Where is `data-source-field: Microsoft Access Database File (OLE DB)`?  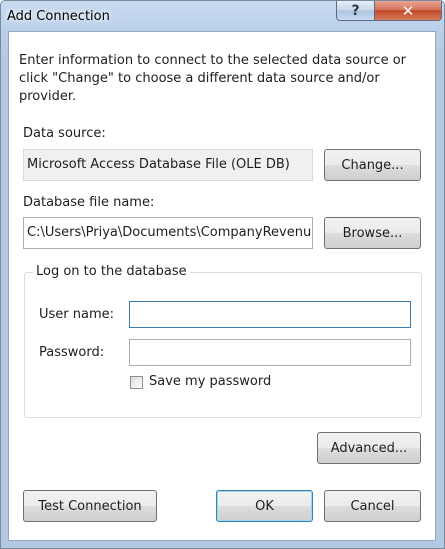 data-source-field: Microsoft Access Database File (OLE DB) is located at coordinates (168, 165).